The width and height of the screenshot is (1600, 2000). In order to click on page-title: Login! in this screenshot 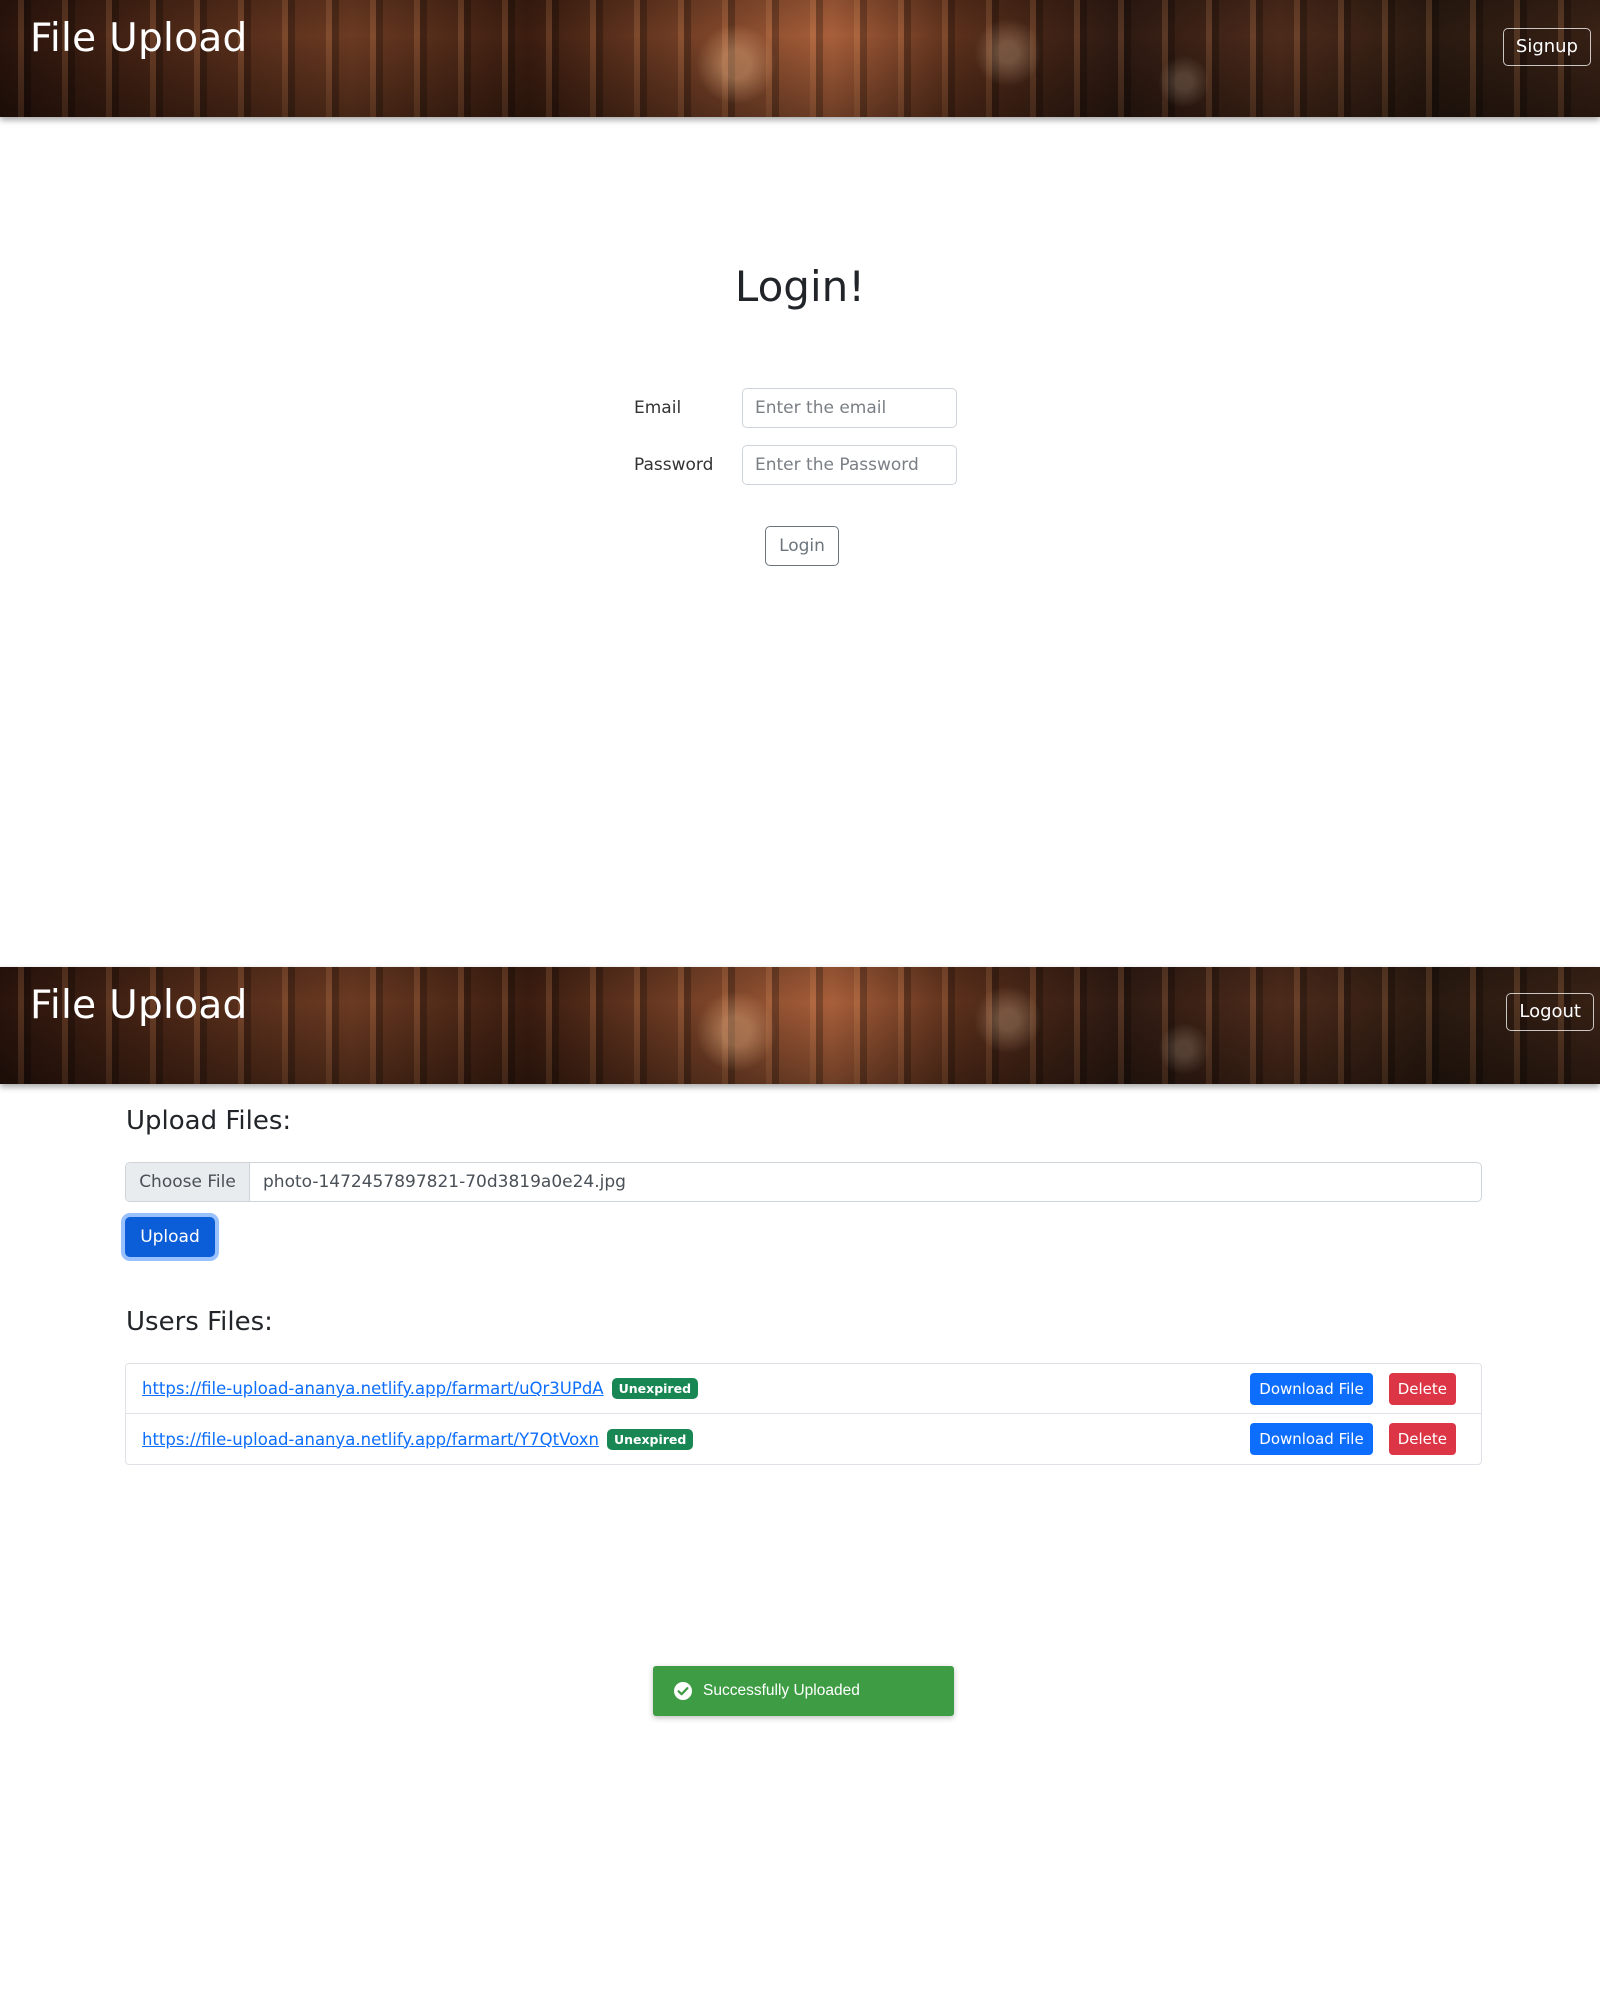, I will do `click(800, 286)`.